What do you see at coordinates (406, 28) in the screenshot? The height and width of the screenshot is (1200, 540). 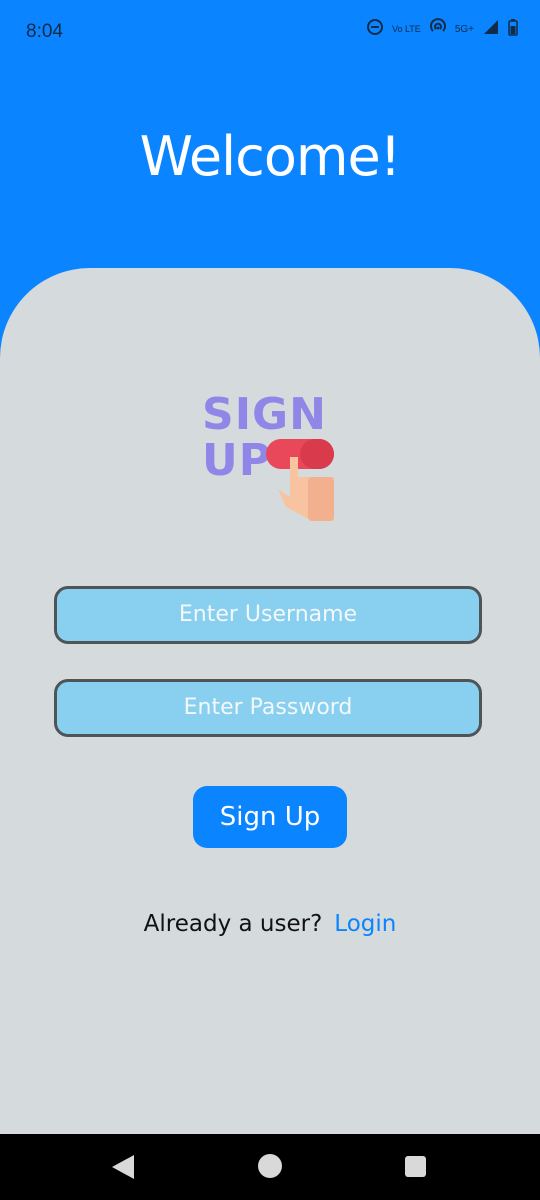 I see `volte-icon: Vo LTE` at bounding box center [406, 28].